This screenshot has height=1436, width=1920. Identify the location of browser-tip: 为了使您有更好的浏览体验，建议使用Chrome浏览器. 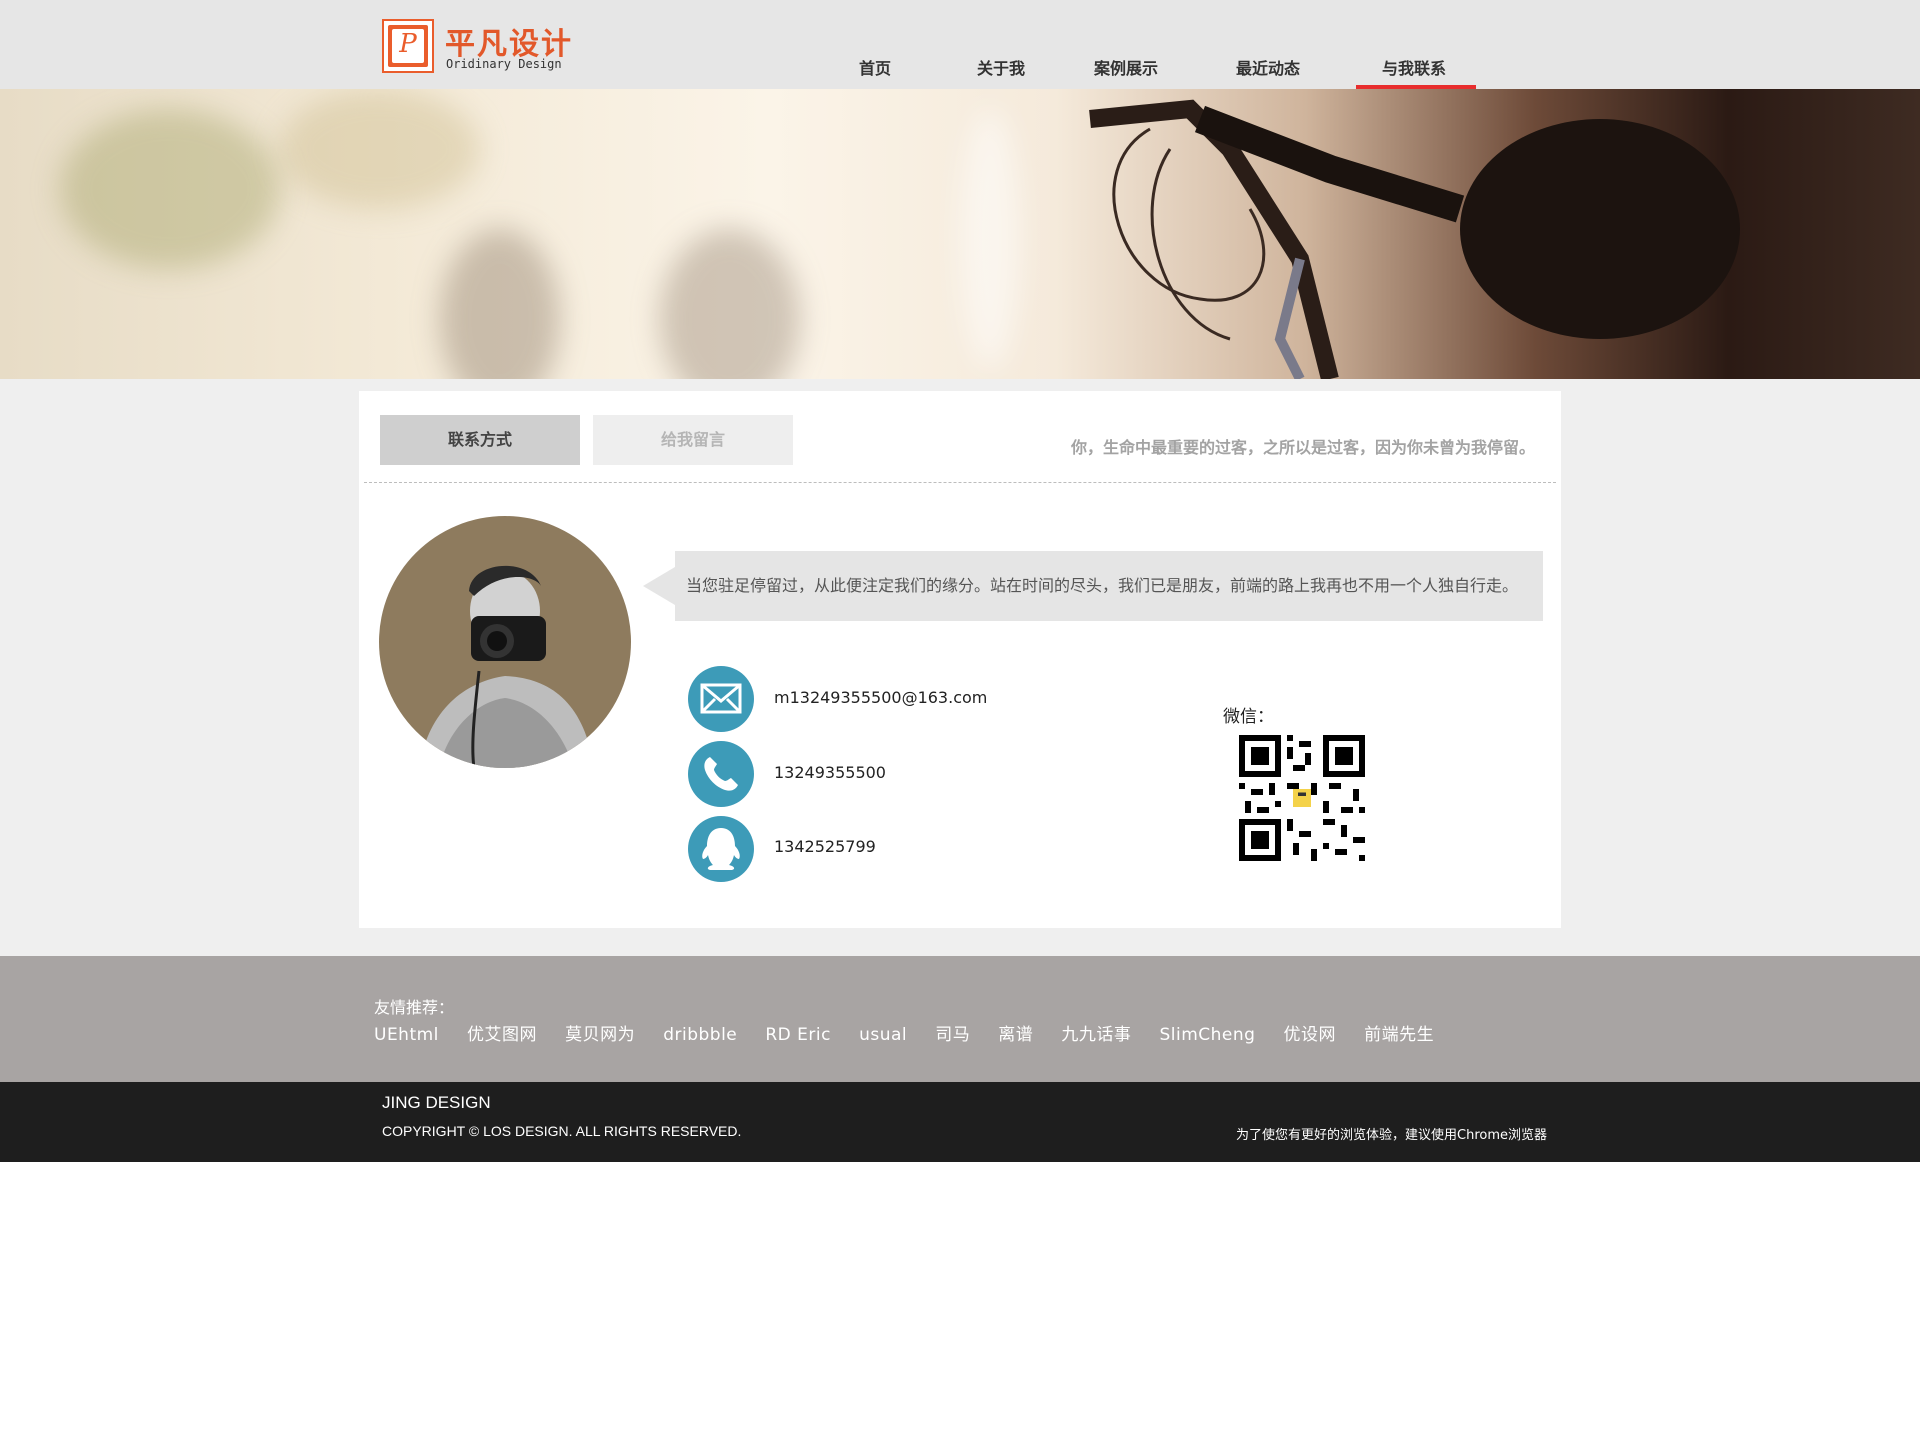
(1391, 1135).